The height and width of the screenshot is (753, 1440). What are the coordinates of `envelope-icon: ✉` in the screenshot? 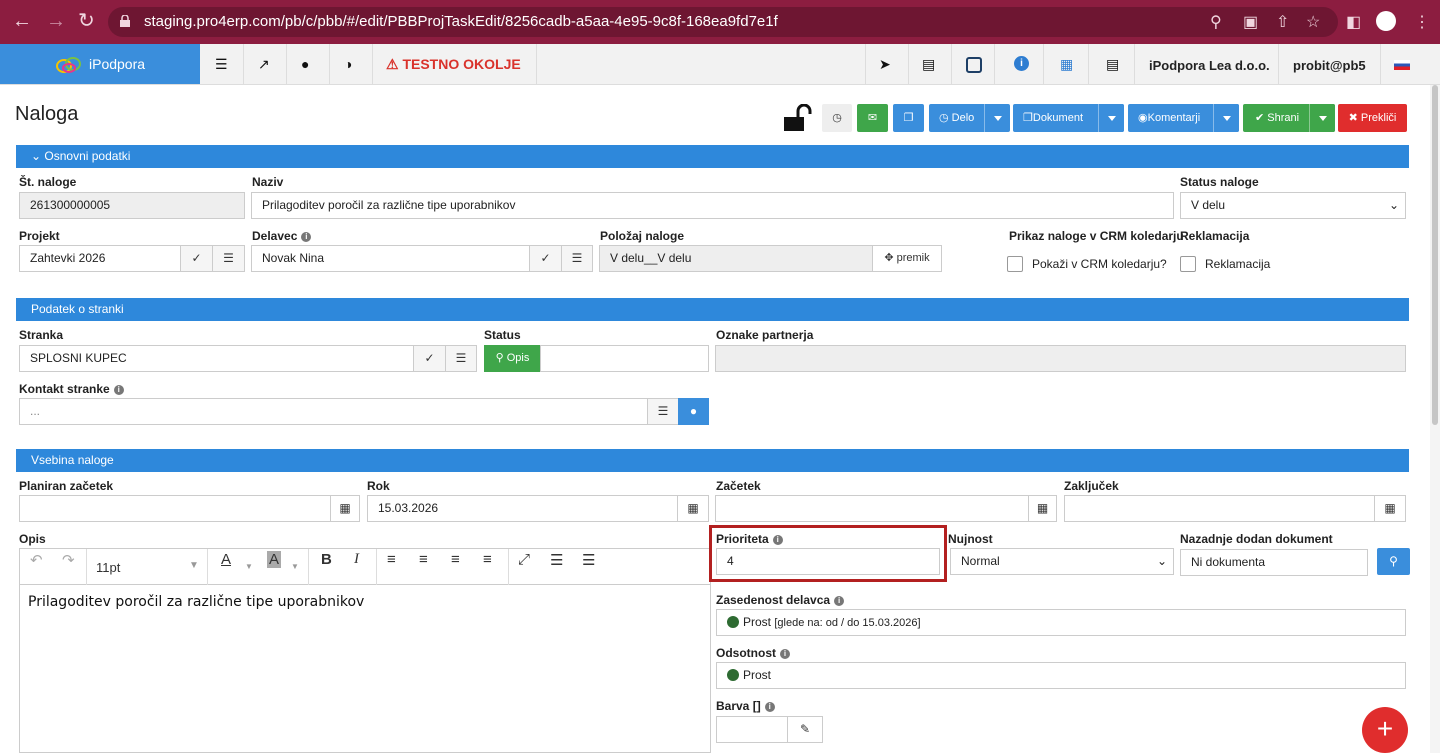 It's located at (872, 118).